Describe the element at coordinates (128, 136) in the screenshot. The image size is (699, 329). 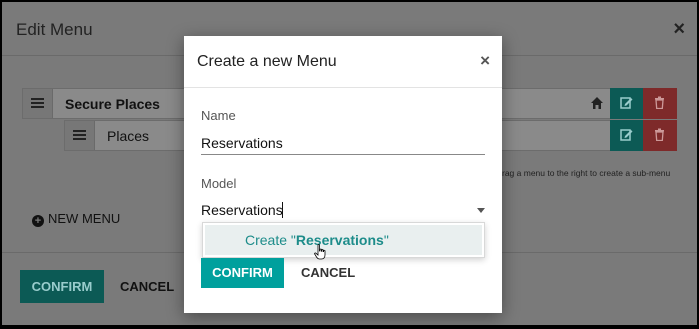
I see `menu-row-label: Places` at that location.